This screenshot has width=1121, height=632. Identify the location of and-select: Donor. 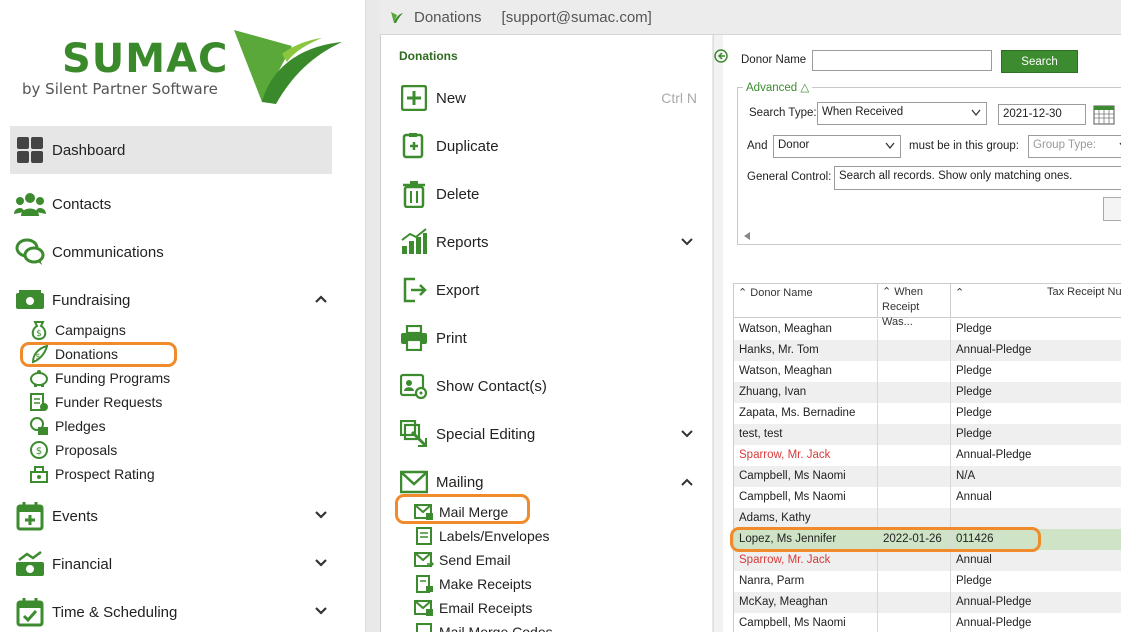
(837, 146).